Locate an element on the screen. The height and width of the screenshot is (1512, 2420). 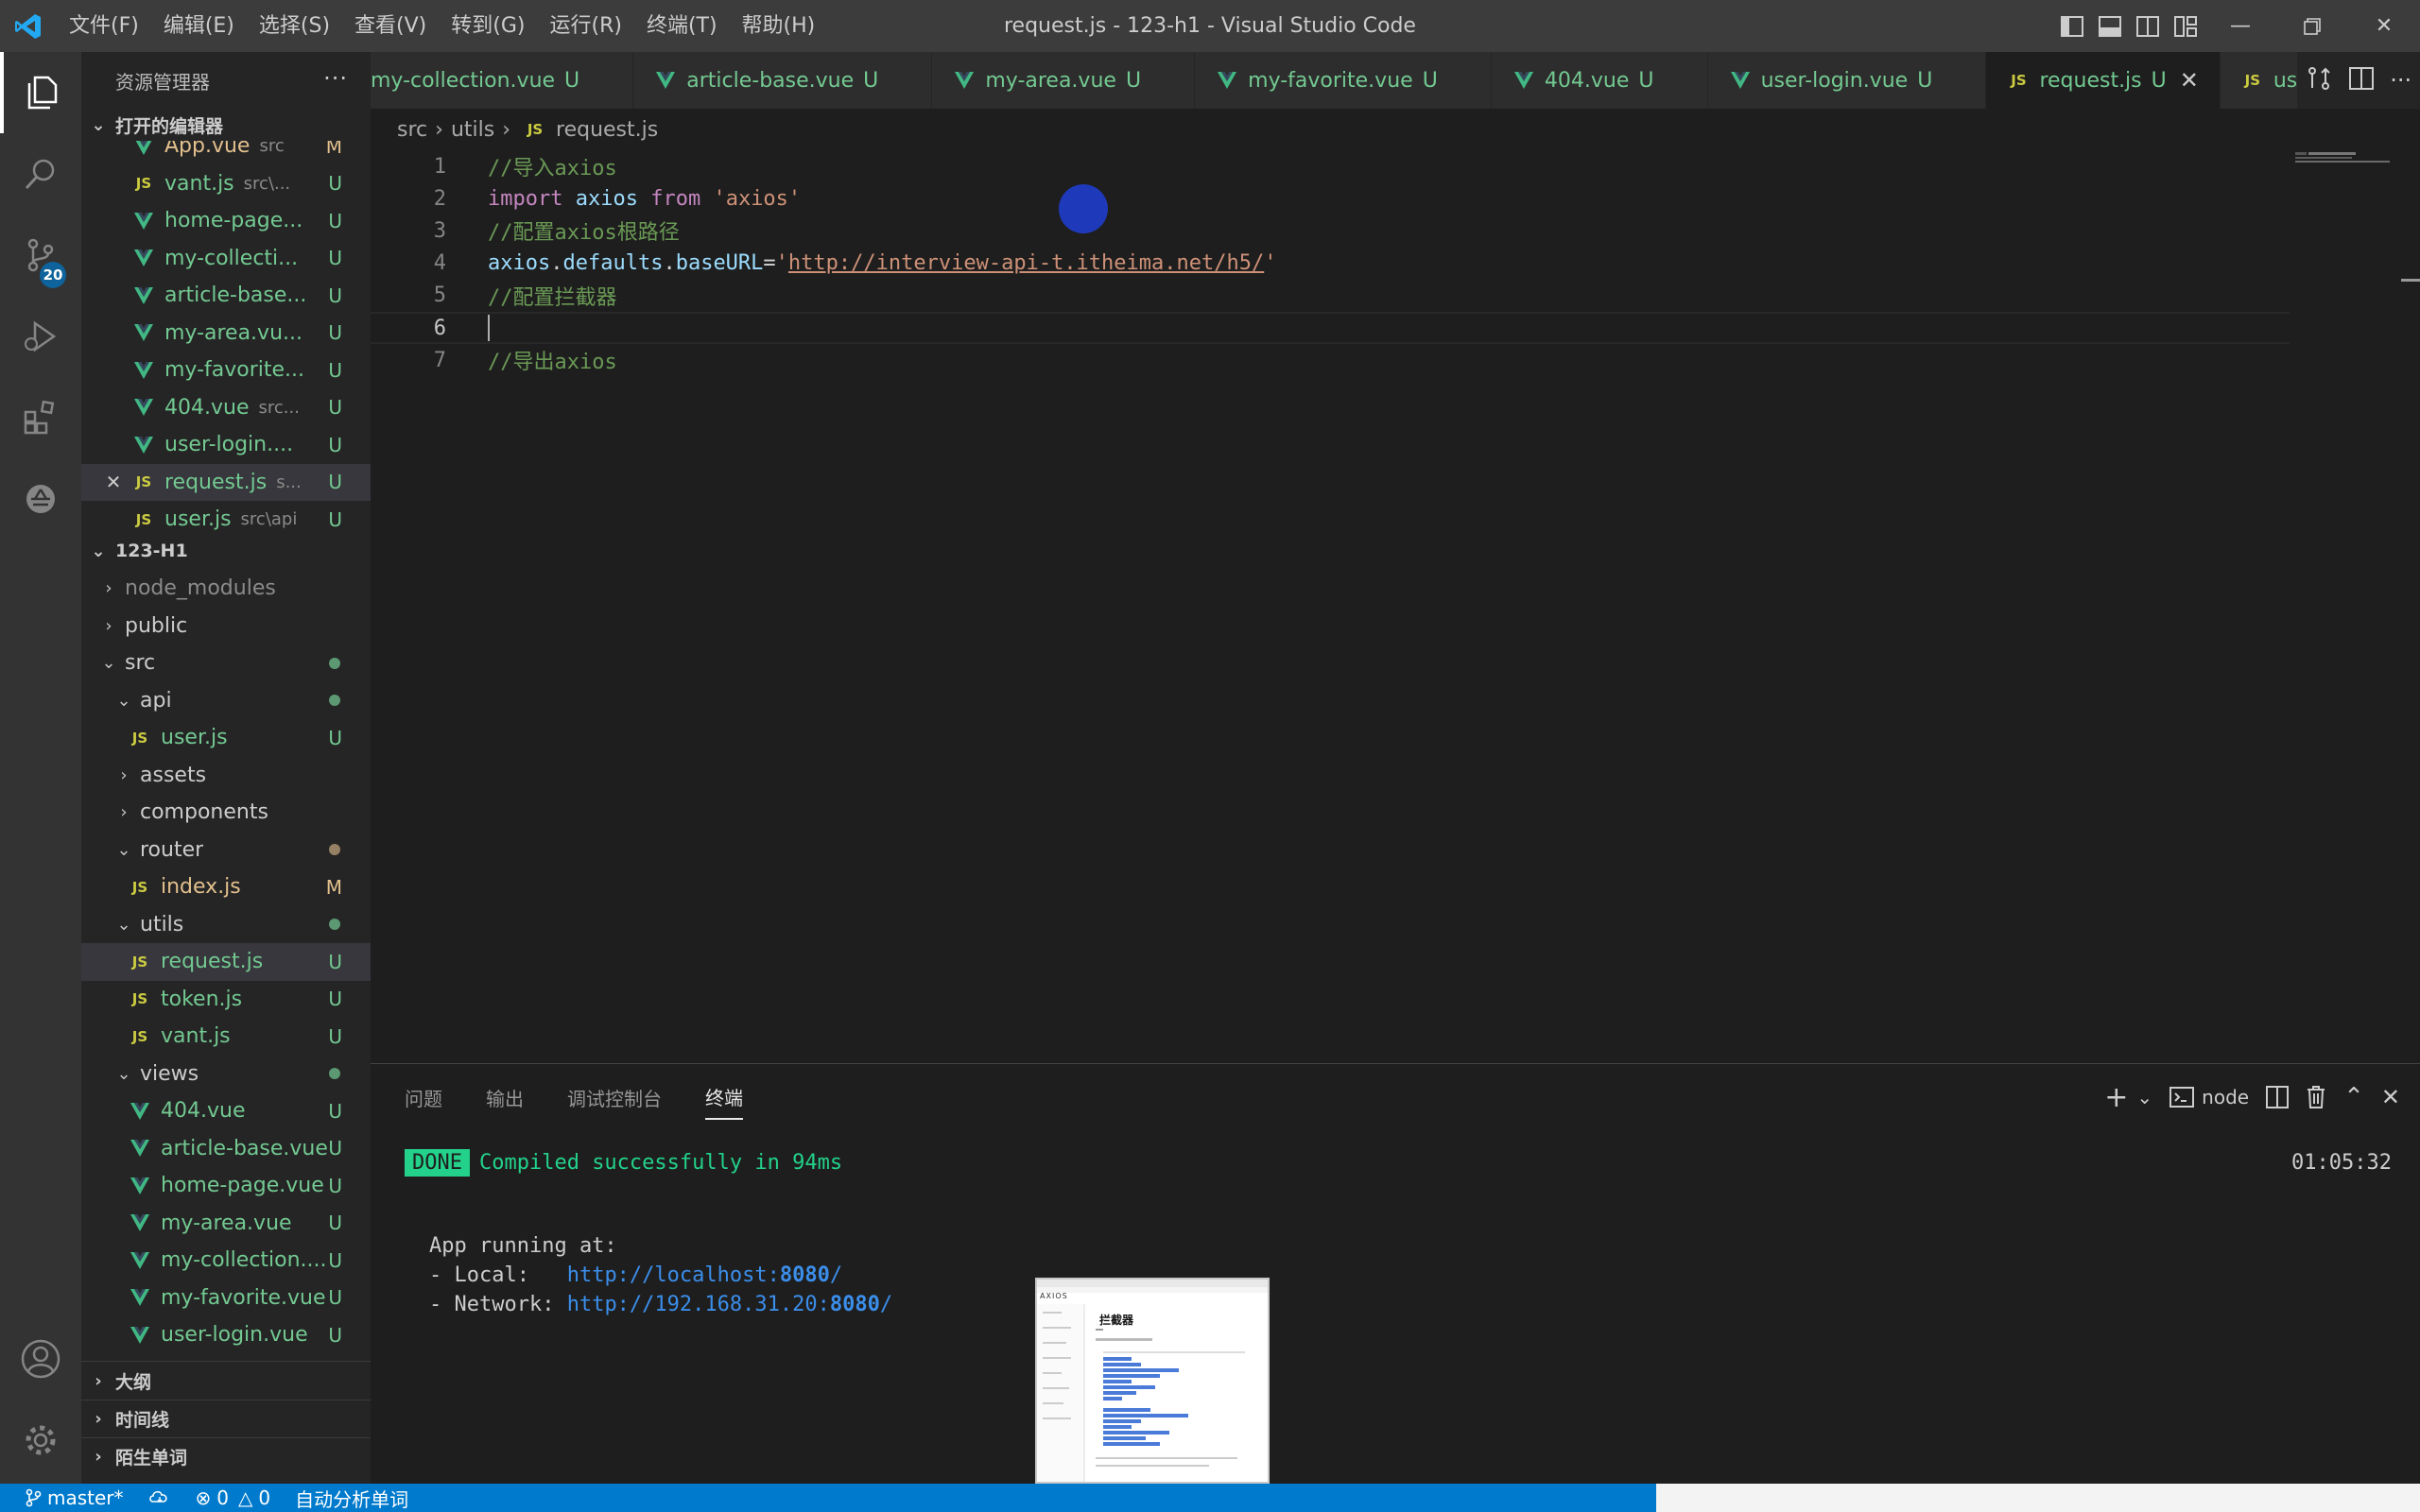
problems-indicator: ⊗ 0 △ 0 is located at coordinates (234, 1497).